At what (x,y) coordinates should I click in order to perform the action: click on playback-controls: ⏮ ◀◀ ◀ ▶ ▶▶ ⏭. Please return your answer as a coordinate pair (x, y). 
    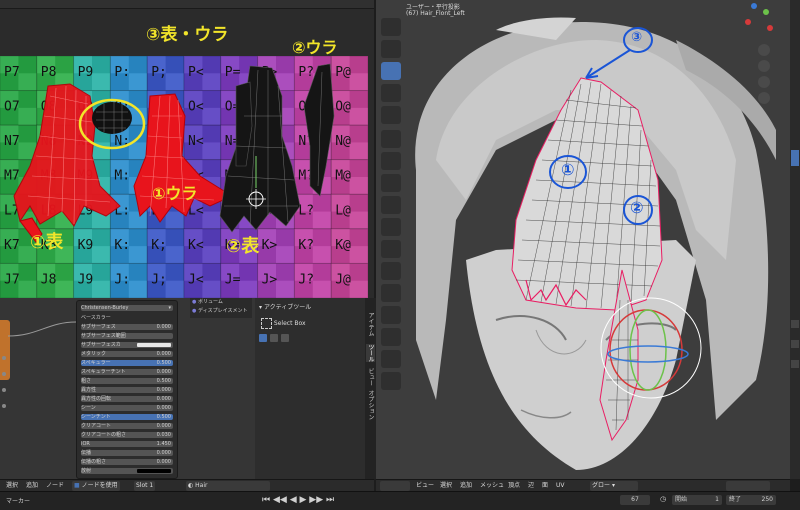
    Looking at the image, I should click on (307, 500).